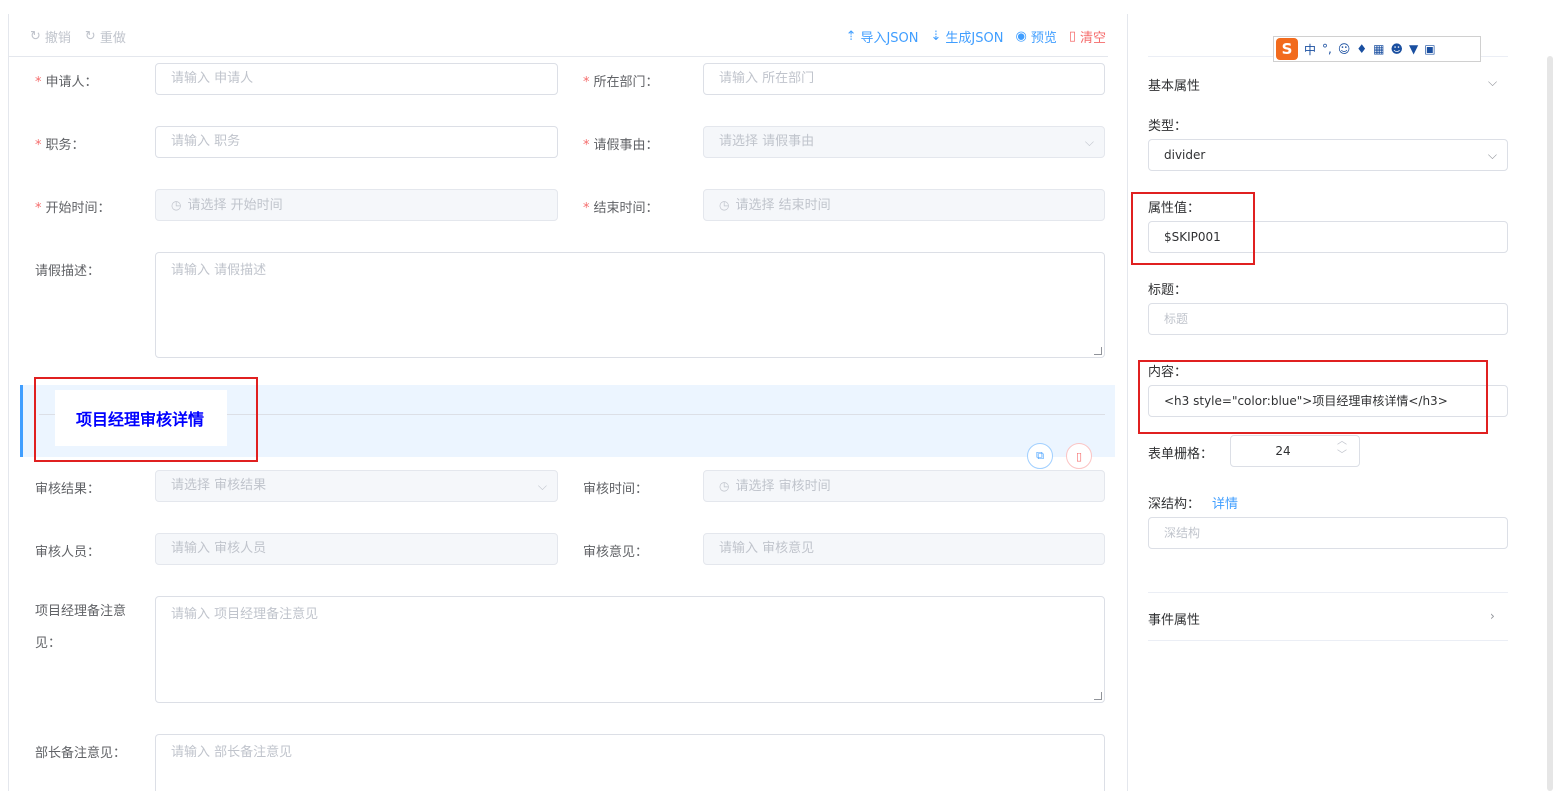  I want to click on reviewer-label: 审核人员：, so click(68, 552).